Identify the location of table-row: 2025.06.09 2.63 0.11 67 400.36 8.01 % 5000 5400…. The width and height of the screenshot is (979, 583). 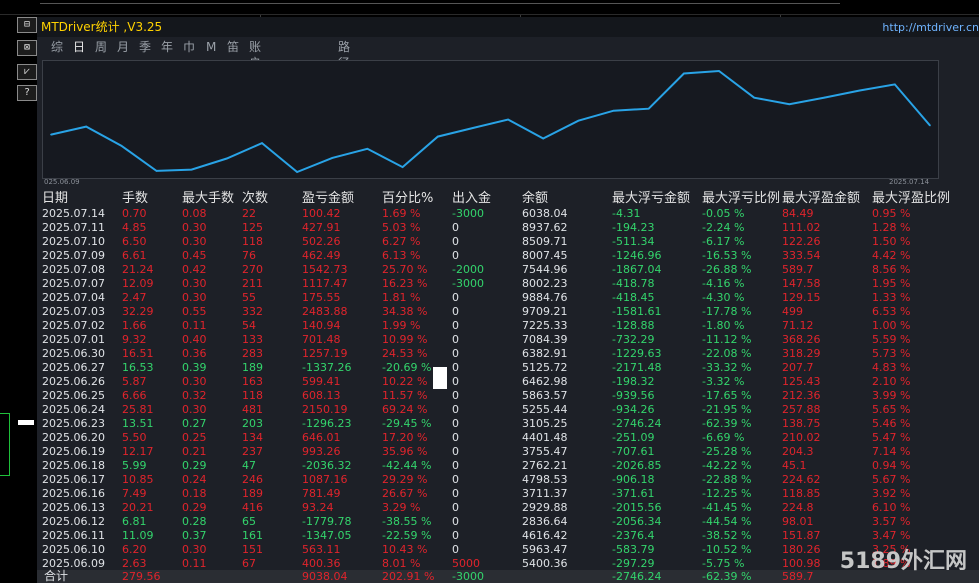
(508, 564).